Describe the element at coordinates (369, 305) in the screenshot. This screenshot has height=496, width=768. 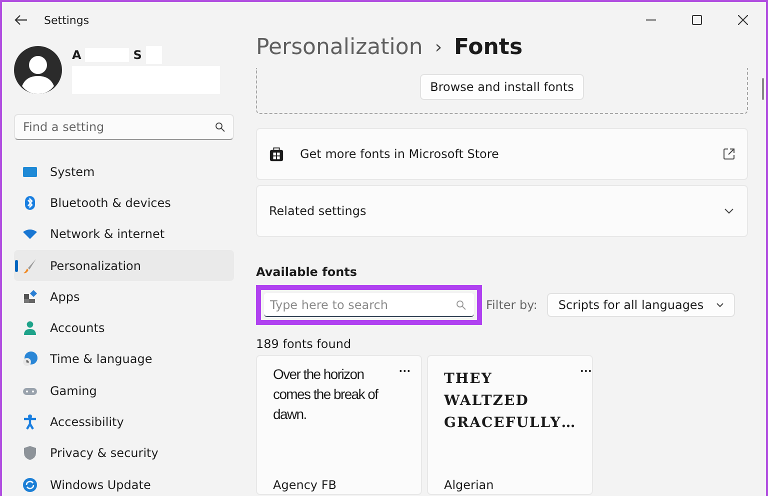
I see `font-search-field: Type here to search` at that location.